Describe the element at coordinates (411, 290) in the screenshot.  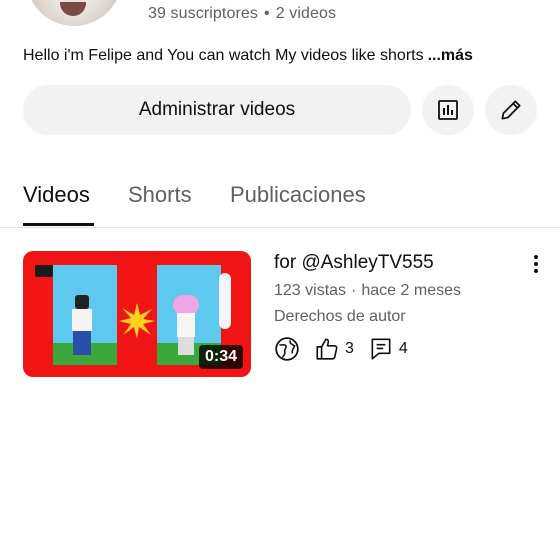
I see `video-age: hace 2 meses` at that location.